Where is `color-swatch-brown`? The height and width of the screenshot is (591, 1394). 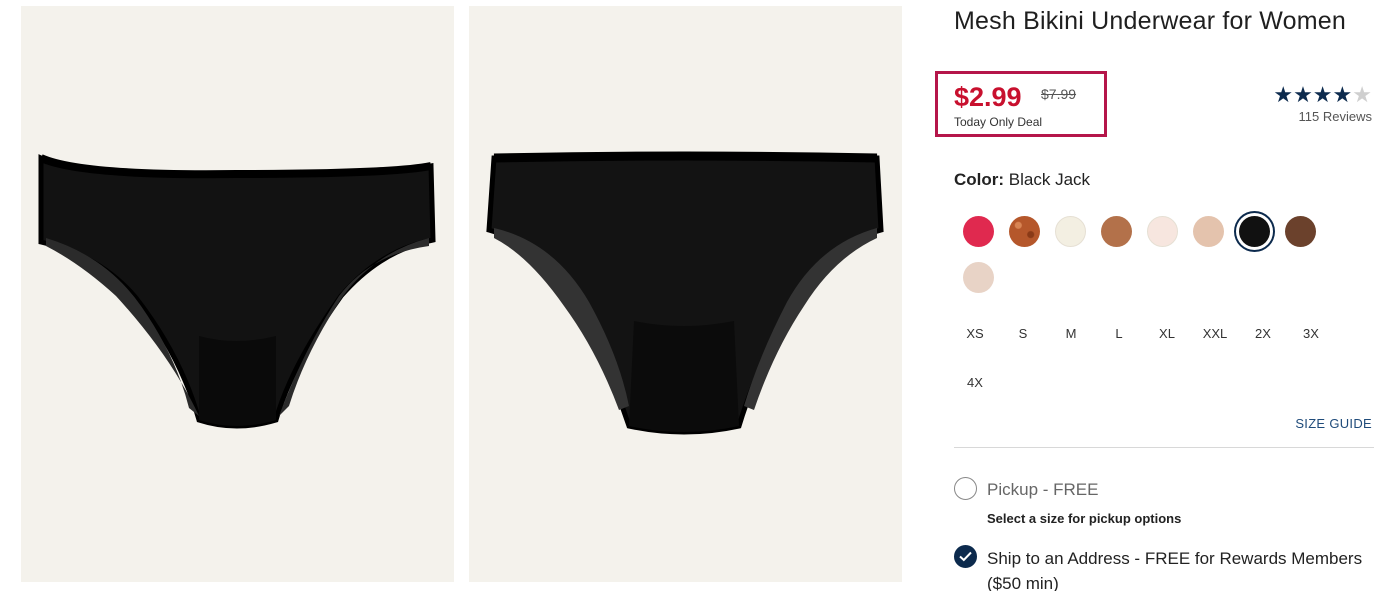
color-swatch-brown is located at coordinates (1300, 231).